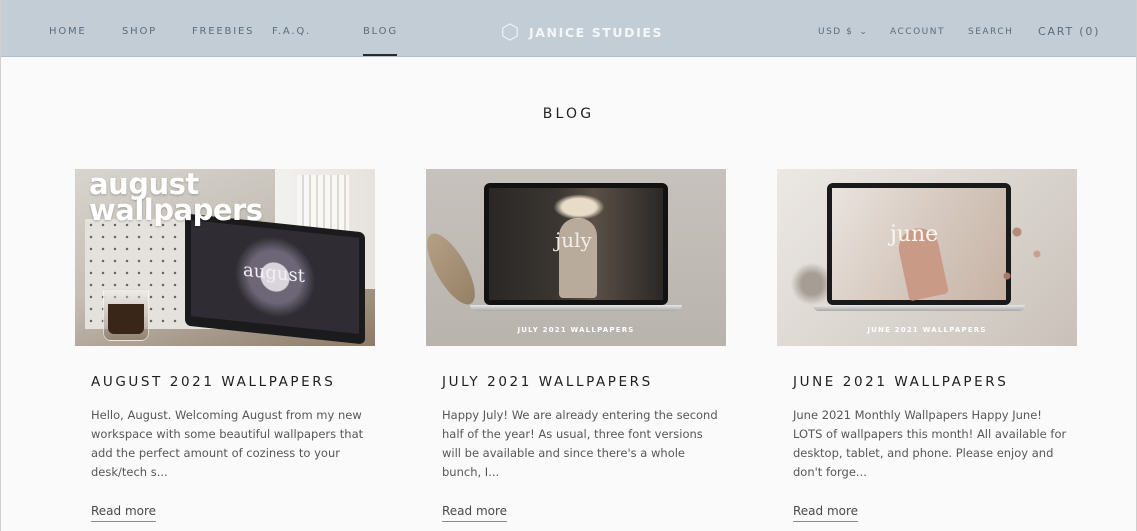 Image resolution: width=1137 pixels, height=531 pixels. Describe the element at coordinates (935, 382) in the screenshot. I see `post-title: JUNE 2021 WALLPAPERS` at that location.